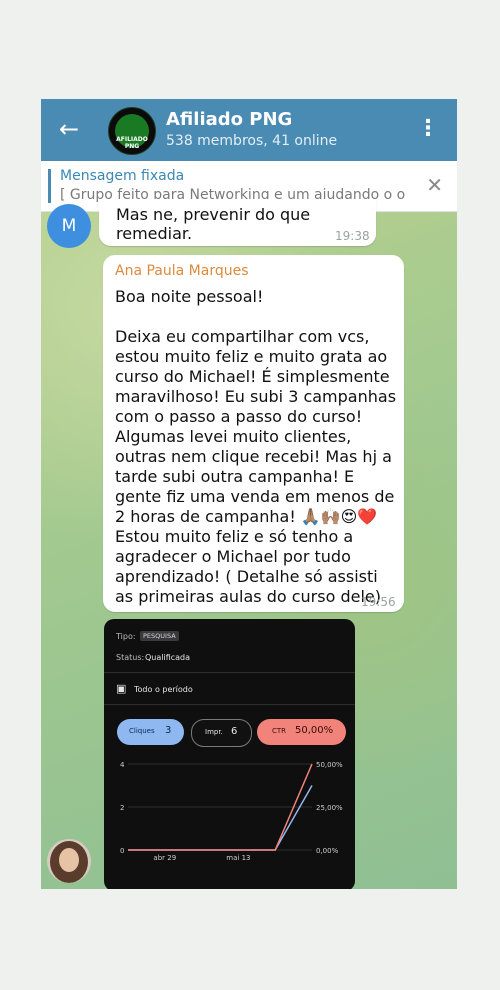  I want to click on chat-subtitle: 538 membros, 41 online, so click(252, 141).